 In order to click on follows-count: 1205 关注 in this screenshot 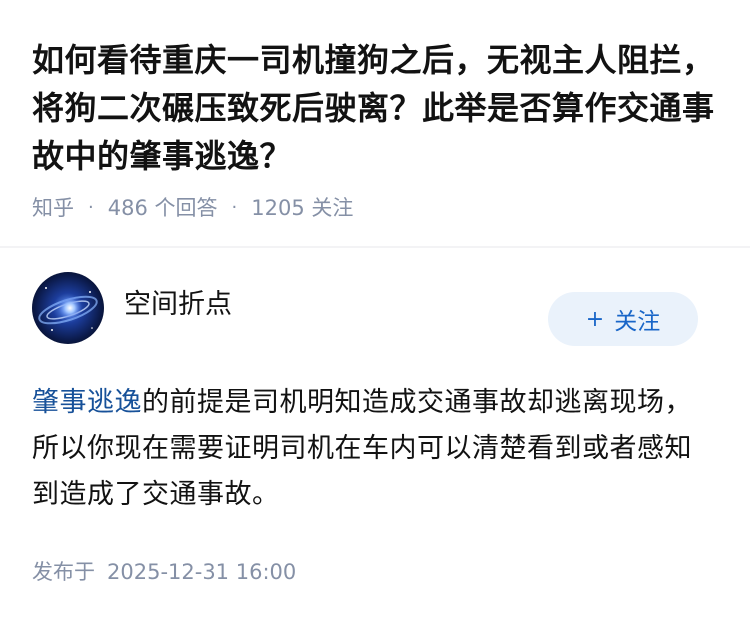, I will do `click(302, 208)`.